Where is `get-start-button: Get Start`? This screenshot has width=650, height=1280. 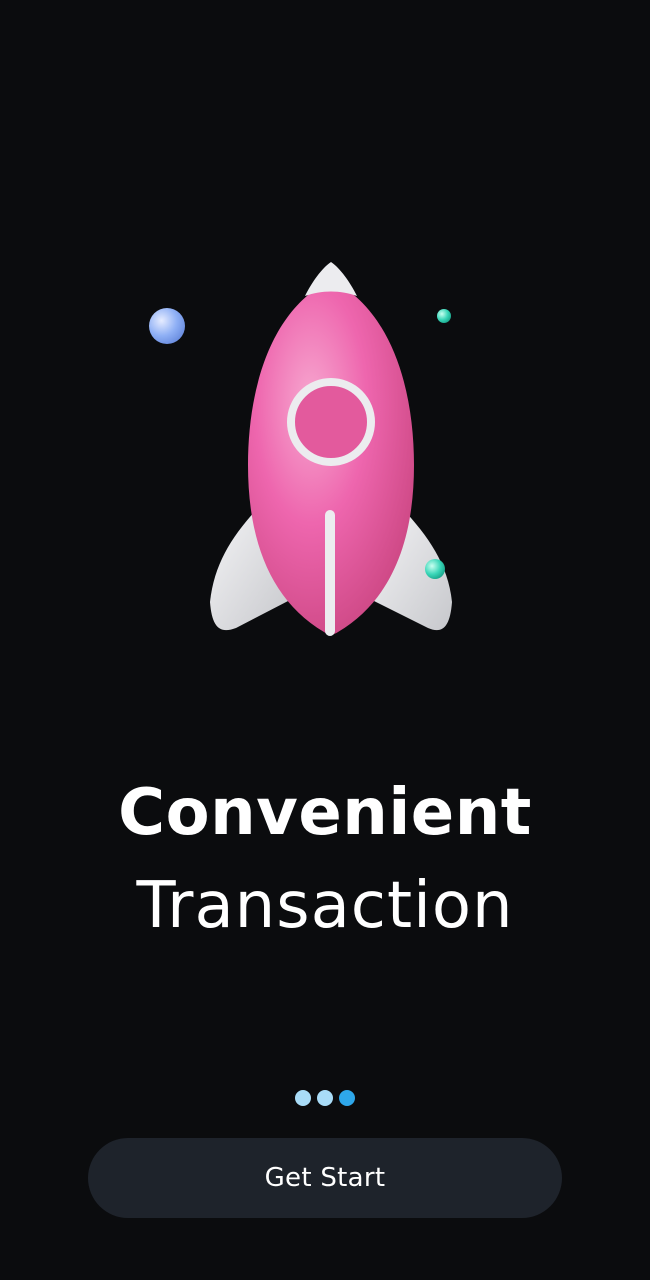
get-start-button: Get Start is located at coordinates (325, 1178).